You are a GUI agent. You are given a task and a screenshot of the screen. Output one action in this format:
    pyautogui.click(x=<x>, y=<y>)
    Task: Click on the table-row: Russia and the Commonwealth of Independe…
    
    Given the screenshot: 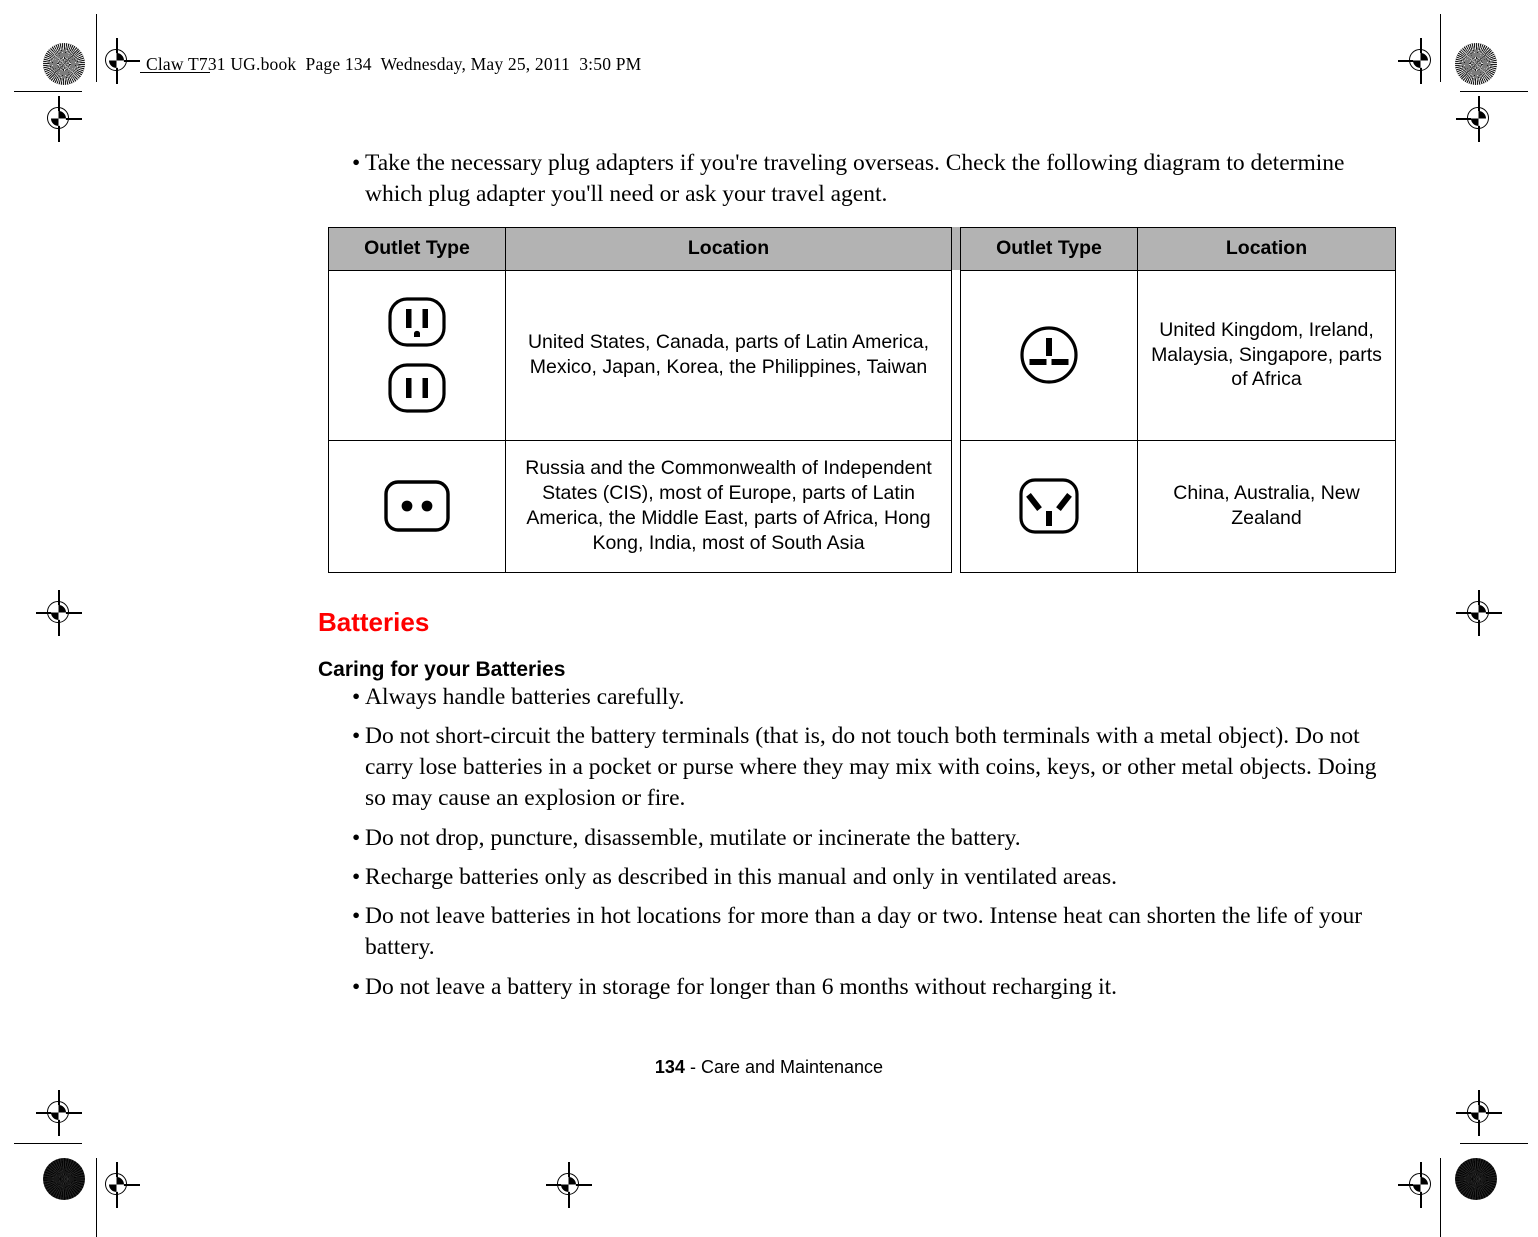 What is the action you would take?
    pyautogui.click(x=862, y=506)
    